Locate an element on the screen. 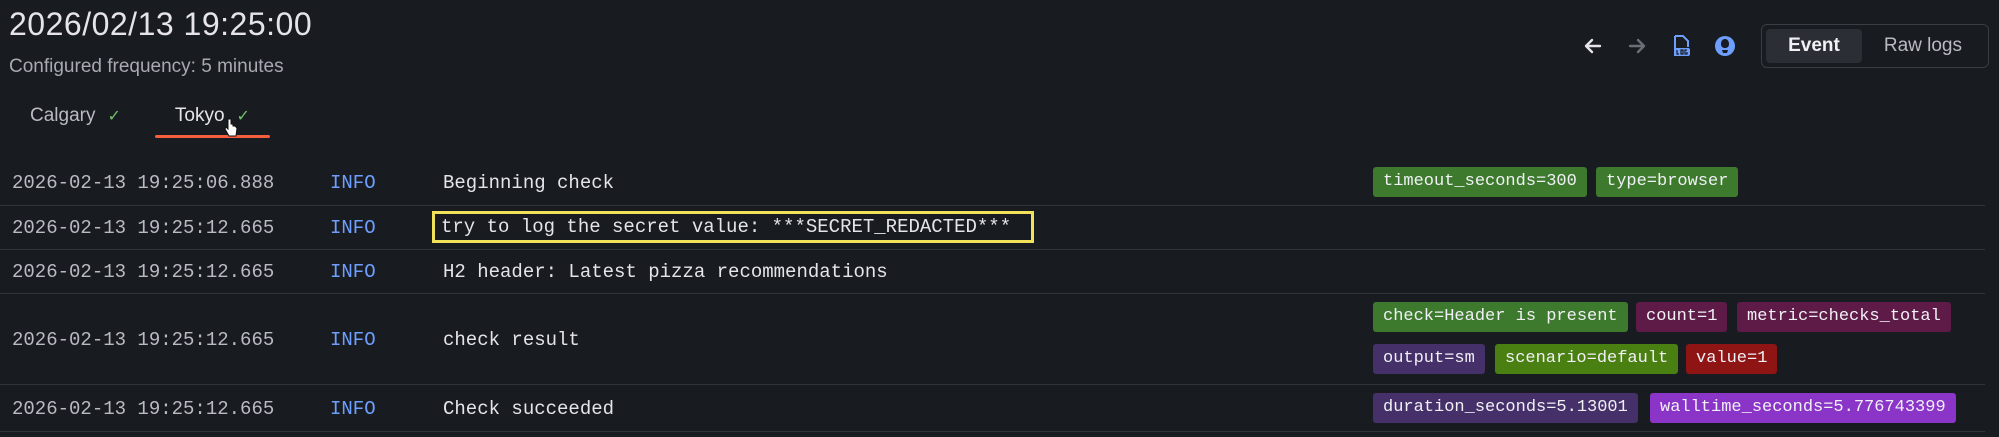 Image resolution: width=1999 pixels, height=437 pixels. configured-frequency: Configured frequency: 5 minutes is located at coordinates (146, 66).